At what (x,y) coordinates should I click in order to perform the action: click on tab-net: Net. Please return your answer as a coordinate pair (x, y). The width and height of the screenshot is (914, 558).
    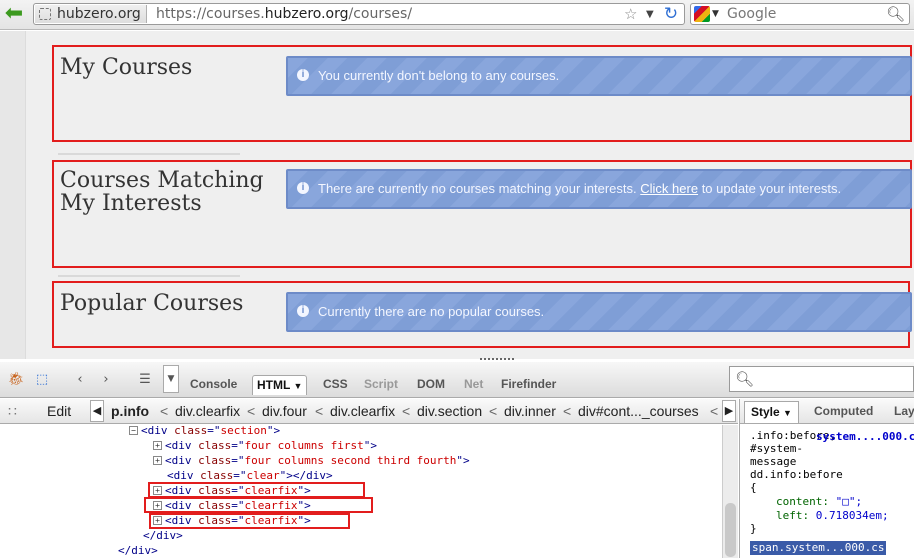
    Looking at the image, I should click on (473, 385).